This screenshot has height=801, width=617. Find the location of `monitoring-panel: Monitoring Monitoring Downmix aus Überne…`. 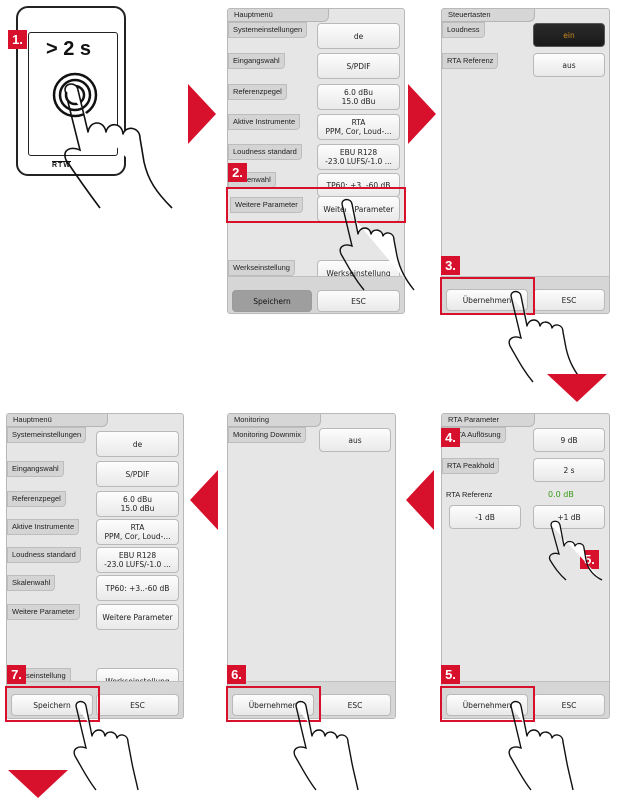

monitoring-panel: Monitoring Monitoring Downmix aus Überne… is located at coordinates (311, 566).